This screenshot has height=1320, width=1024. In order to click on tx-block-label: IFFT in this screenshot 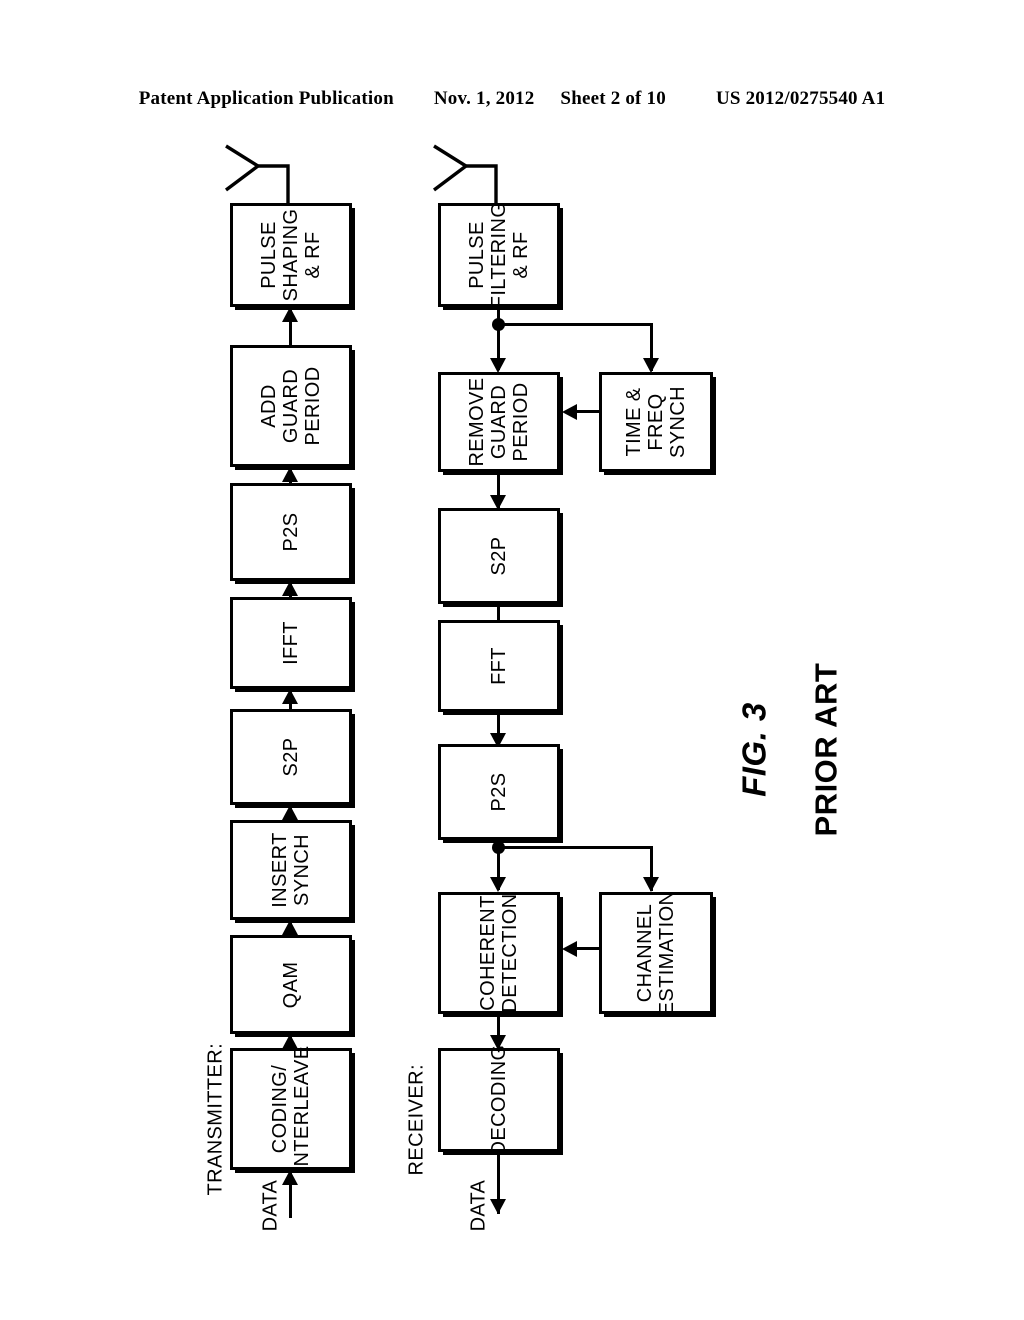, I will do `click(291, 643)`.